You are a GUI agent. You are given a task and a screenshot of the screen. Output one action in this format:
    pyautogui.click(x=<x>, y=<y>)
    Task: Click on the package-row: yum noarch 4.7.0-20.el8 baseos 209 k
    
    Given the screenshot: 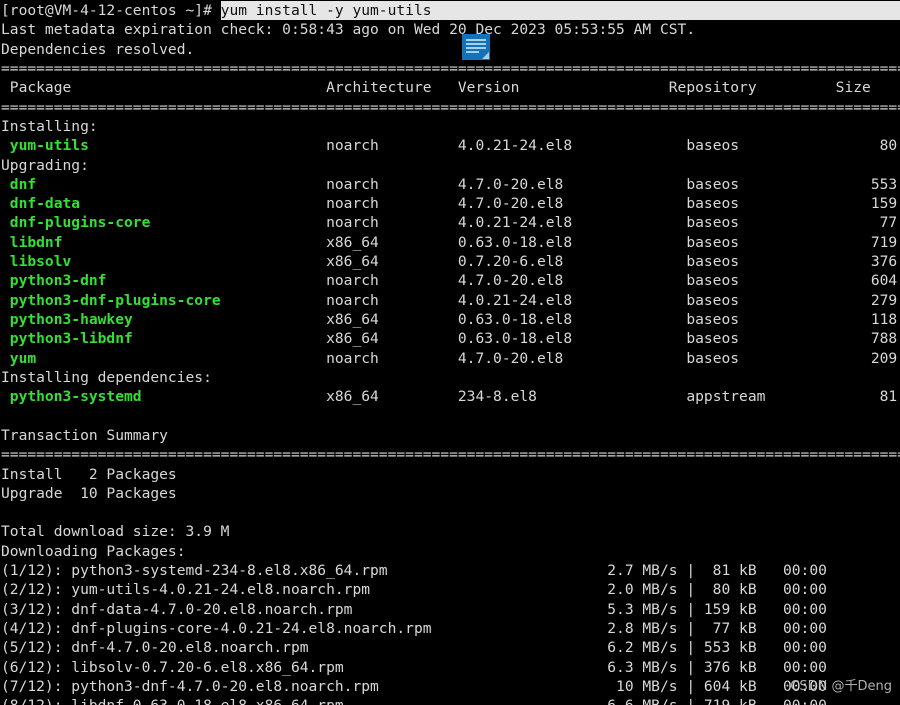 What is the action you would take?
    pyautogui.click(x=450, y=358)
    